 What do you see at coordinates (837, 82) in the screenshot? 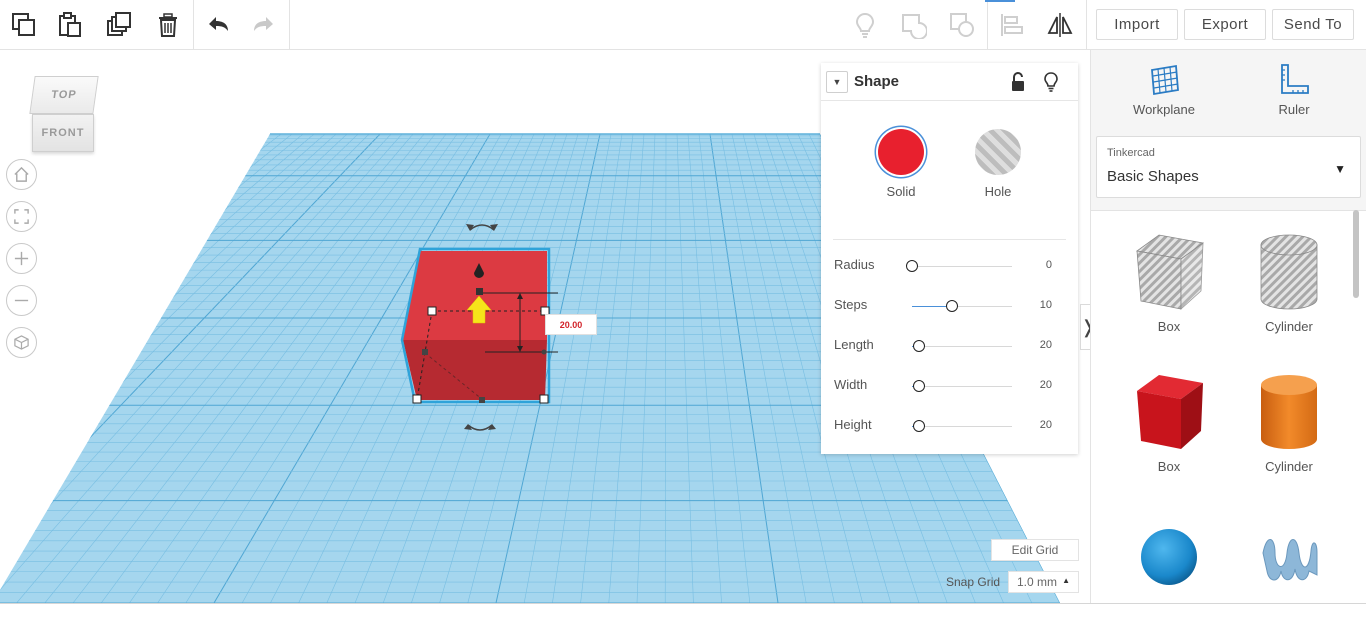
I see `collapse-inspector-button: ▼` at bounding box center [837, 82].